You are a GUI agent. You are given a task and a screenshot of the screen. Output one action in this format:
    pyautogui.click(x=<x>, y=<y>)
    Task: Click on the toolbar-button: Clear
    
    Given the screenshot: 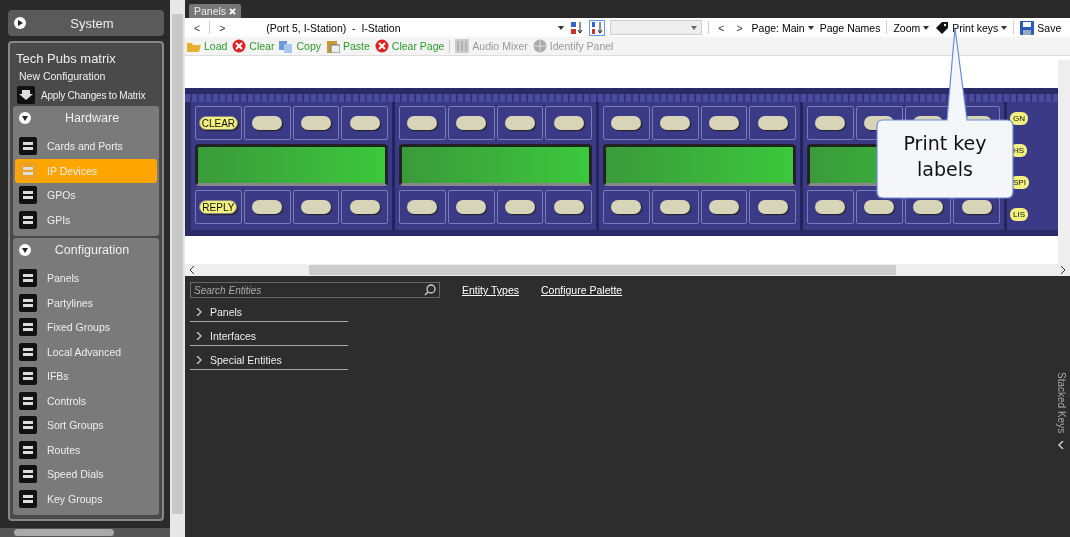 What is the action you would take?
    pyautogui.click(x=253, y=46)
    